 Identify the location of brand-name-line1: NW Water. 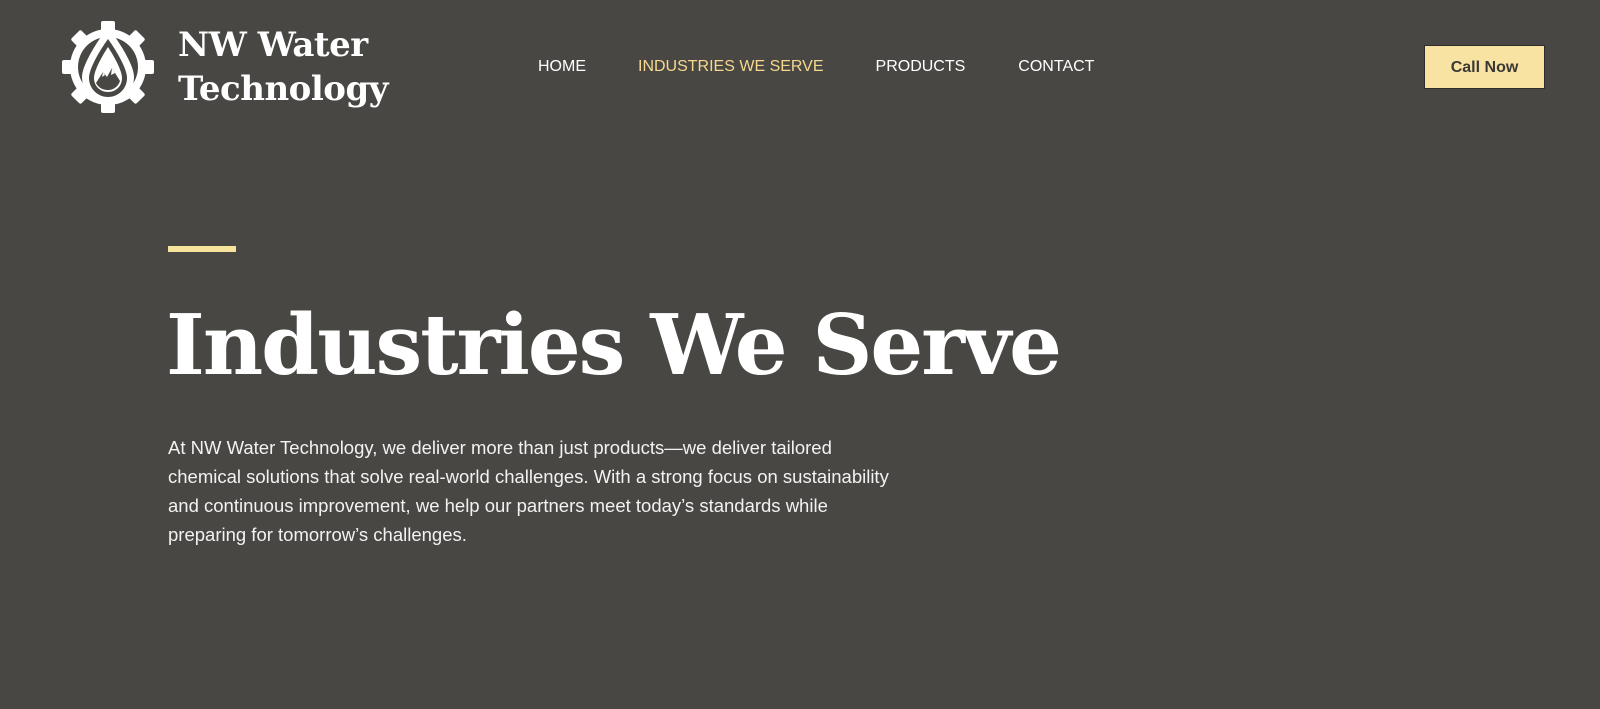
(273, 45).